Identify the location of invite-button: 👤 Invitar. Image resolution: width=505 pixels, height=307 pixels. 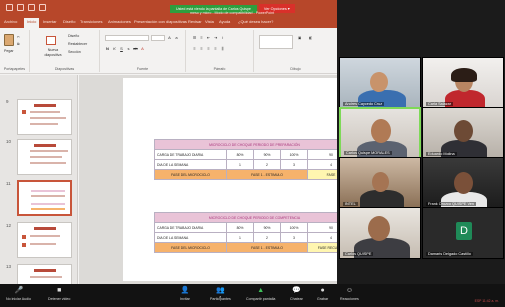
(185, 294).